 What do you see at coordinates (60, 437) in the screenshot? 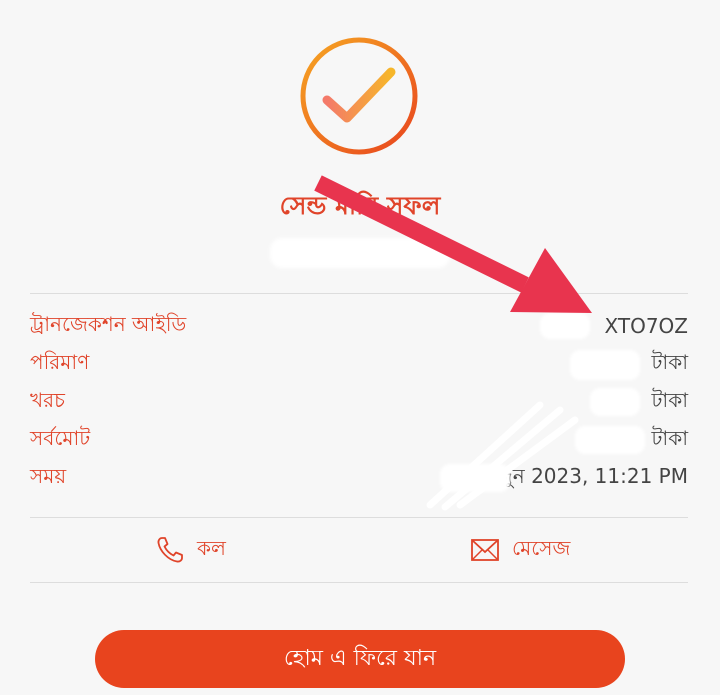
I see `detail-label: সর্বমোট` at bounding box center [60, 437].